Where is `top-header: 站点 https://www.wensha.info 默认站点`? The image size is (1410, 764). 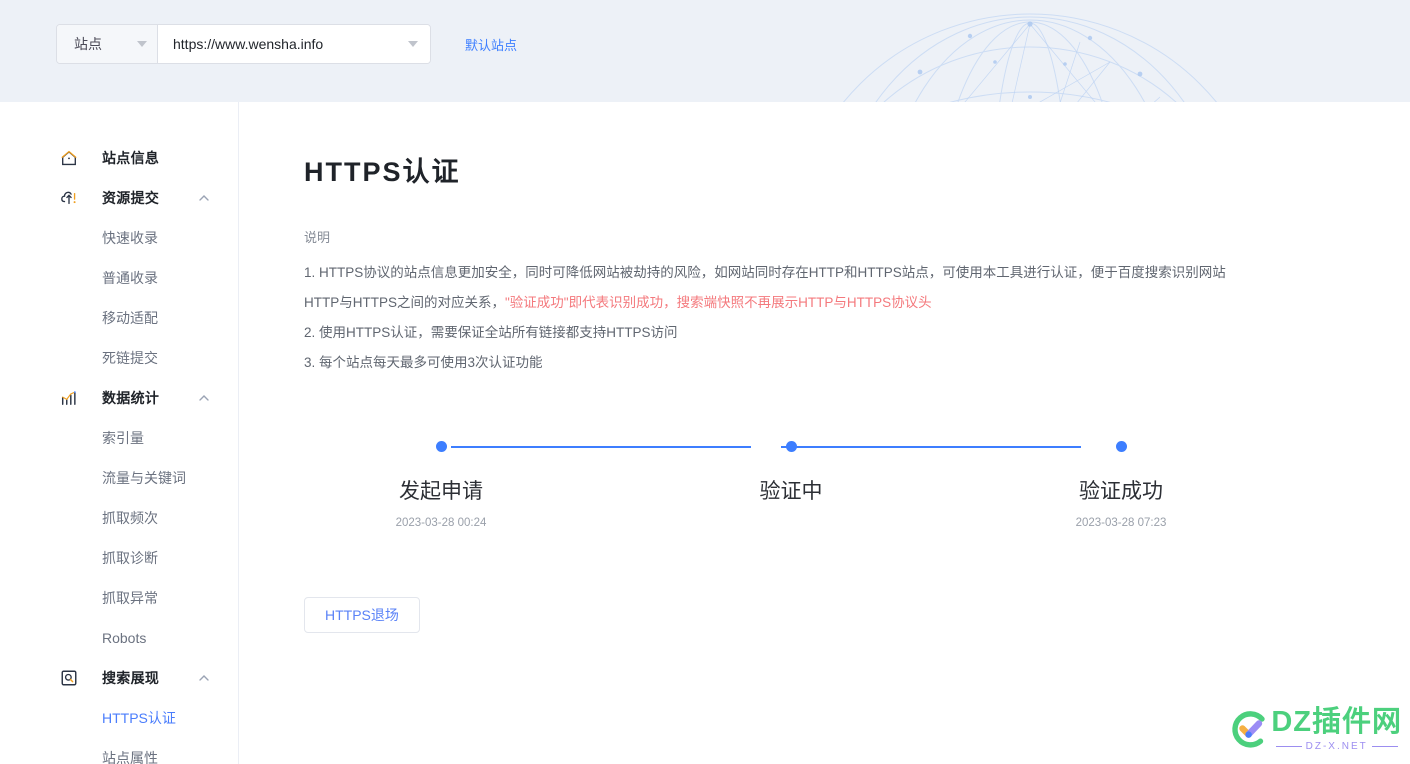 top-header: 站点 https://www.wensha.info 默认站点 is located at coordinates (705, 51).